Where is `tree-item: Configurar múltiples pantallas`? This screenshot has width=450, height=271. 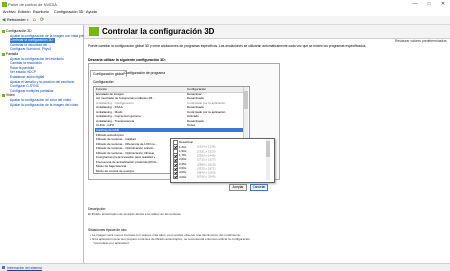 tree-item: Configurar múltiples pantallas is located at coordinates (31, 91).